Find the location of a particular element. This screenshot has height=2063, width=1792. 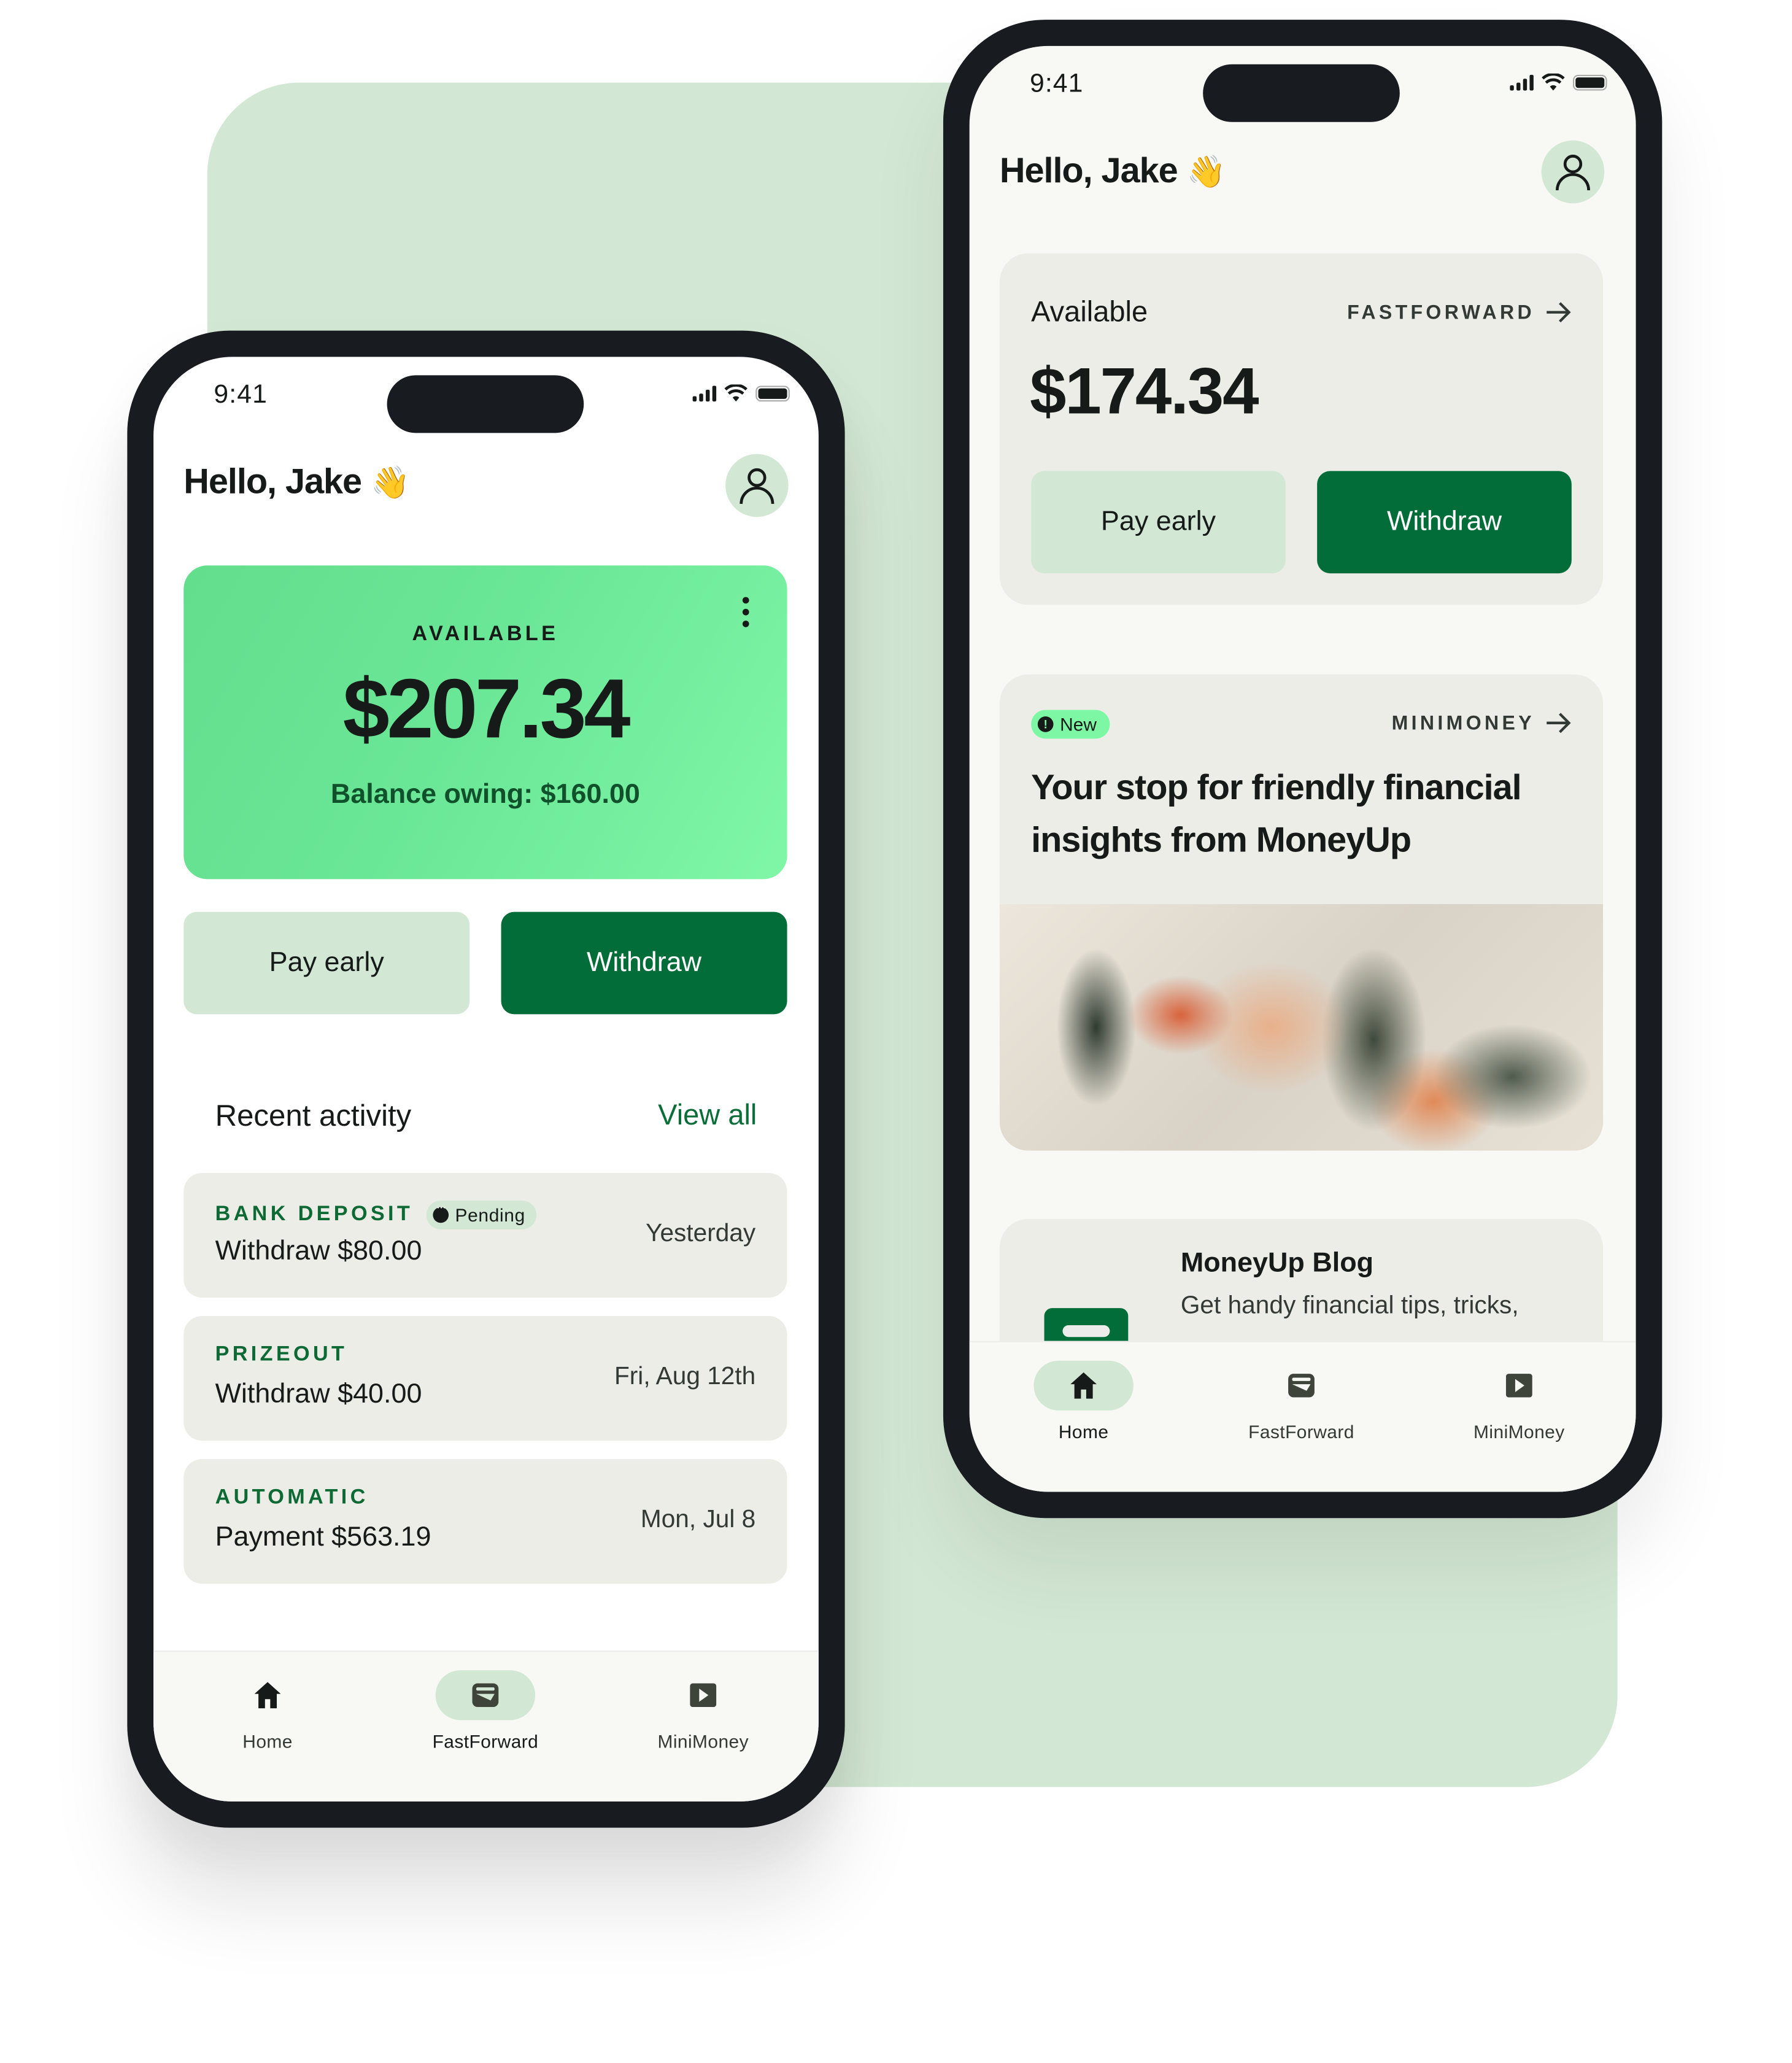

available-amount: $174.34 is located at coordinates (1144, 391).